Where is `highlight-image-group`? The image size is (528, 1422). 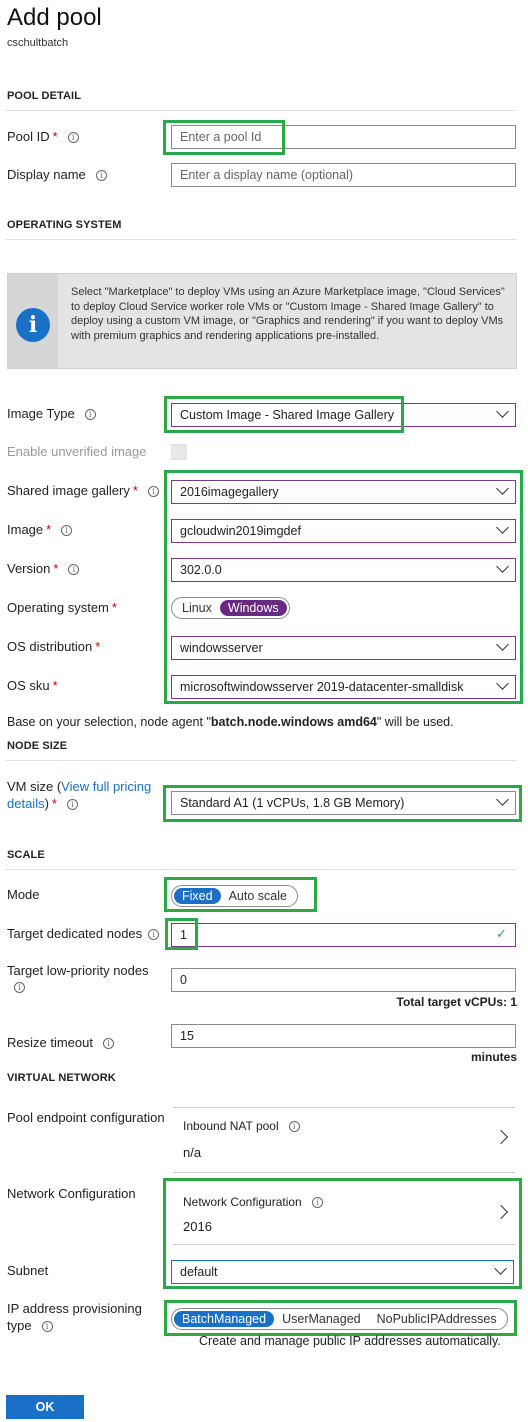 highlight-image-group is located at coordinates (343, 587).